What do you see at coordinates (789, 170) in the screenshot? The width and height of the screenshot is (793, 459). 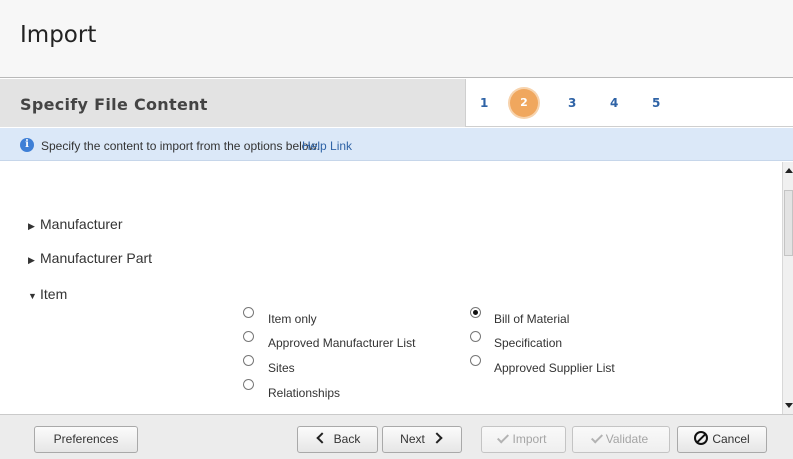 I see `scroll-up-arrow-icon` at bounding box center [789, 170].